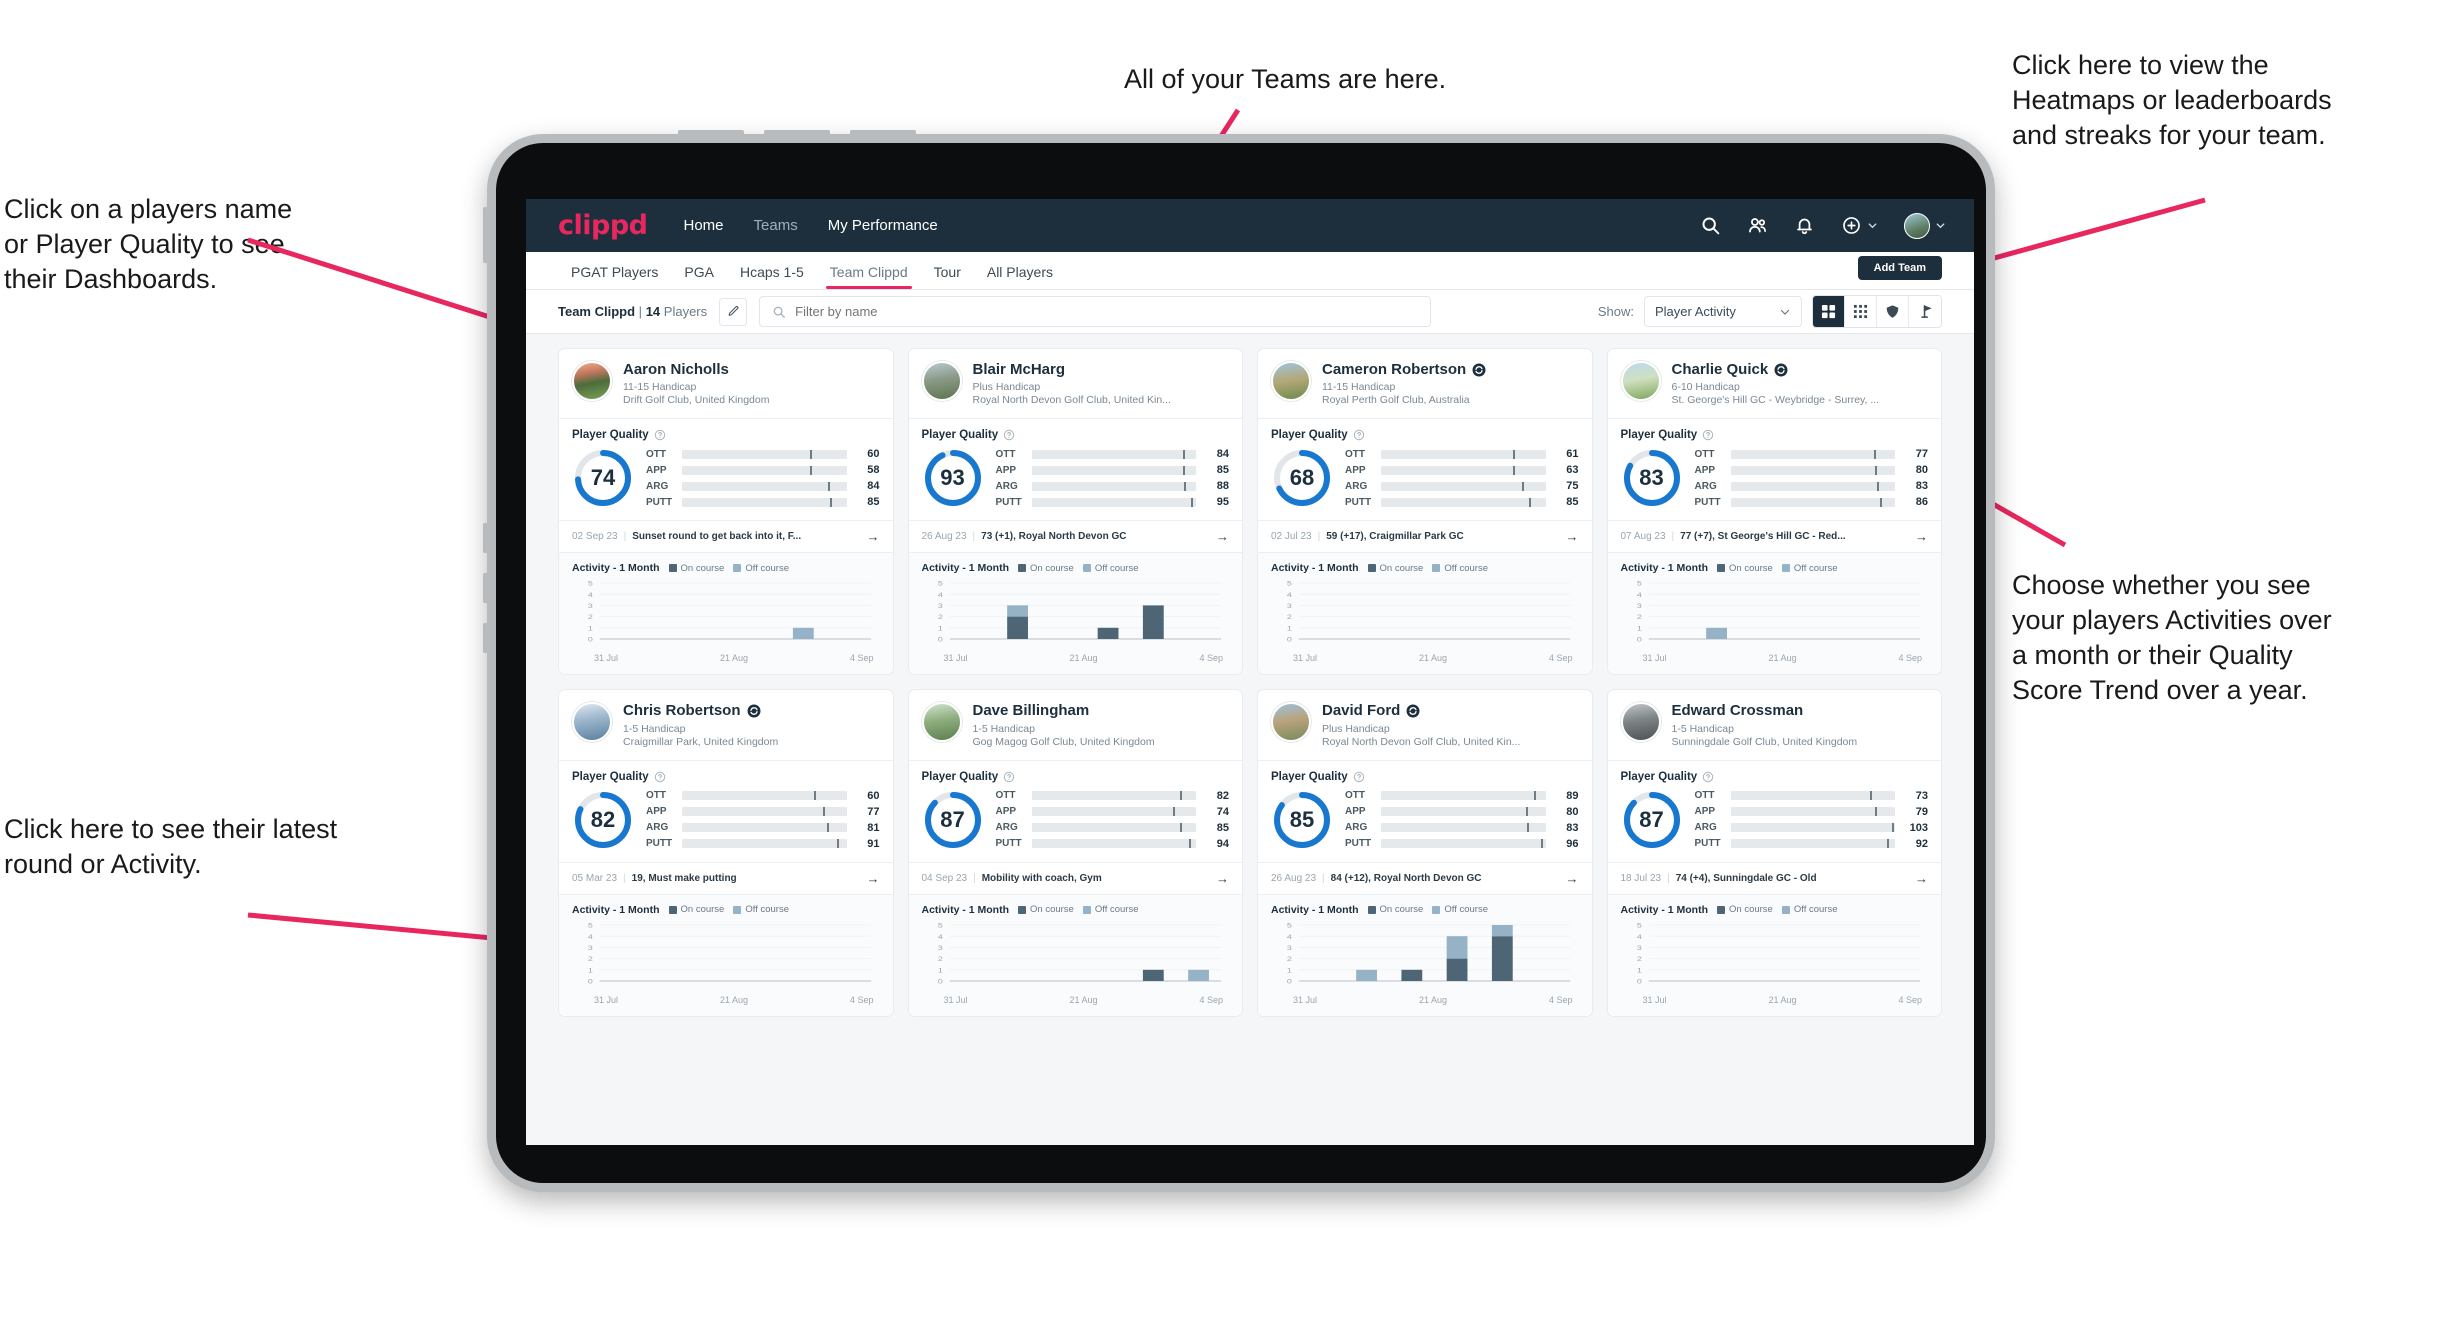 This screenshot has height=1319, width=2452. Describe the element at coordinates (1019, 369) in the screenshot. I see `player-name: Blair McHarg` at that location.